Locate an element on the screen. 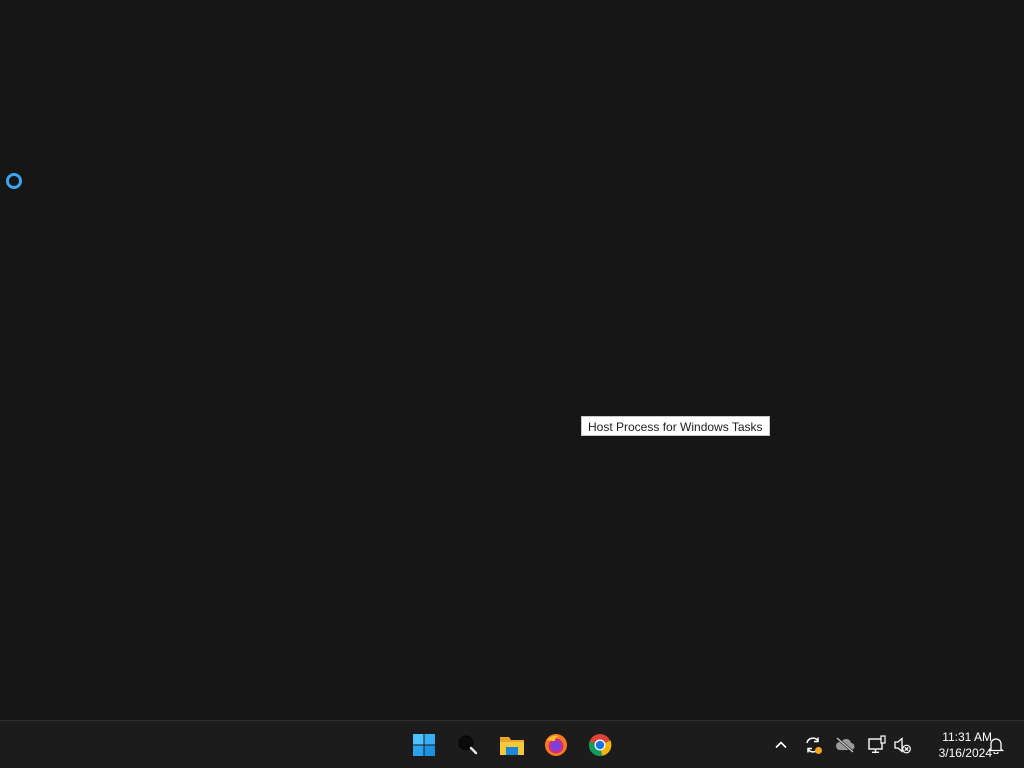 The image size is (1024, 768). bell-icon is located at coordinates (996, 746).